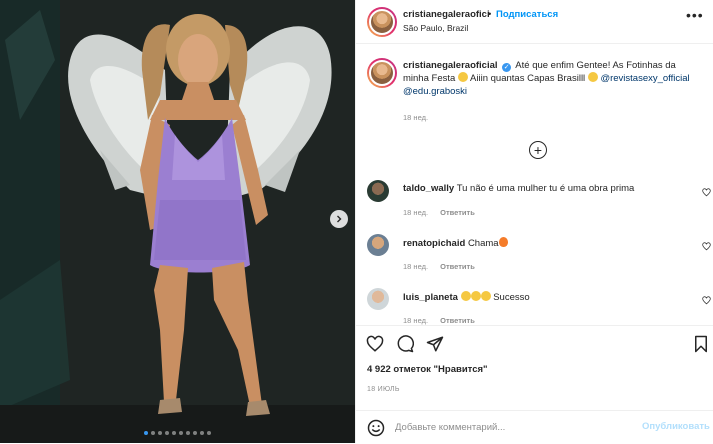  Describe the element at coordinates (507, 67) in the screenshot. I see `verified-badge-icon: ✓` at that location.